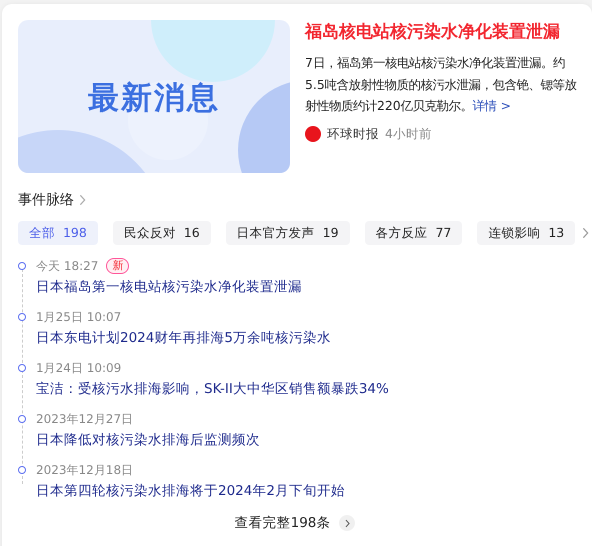 The height and width of the screenshot is (546, 592). Describe the element at coordinates (413, 233) in the screenshot. I see `filter-tab: 各方反应 77` at that location.